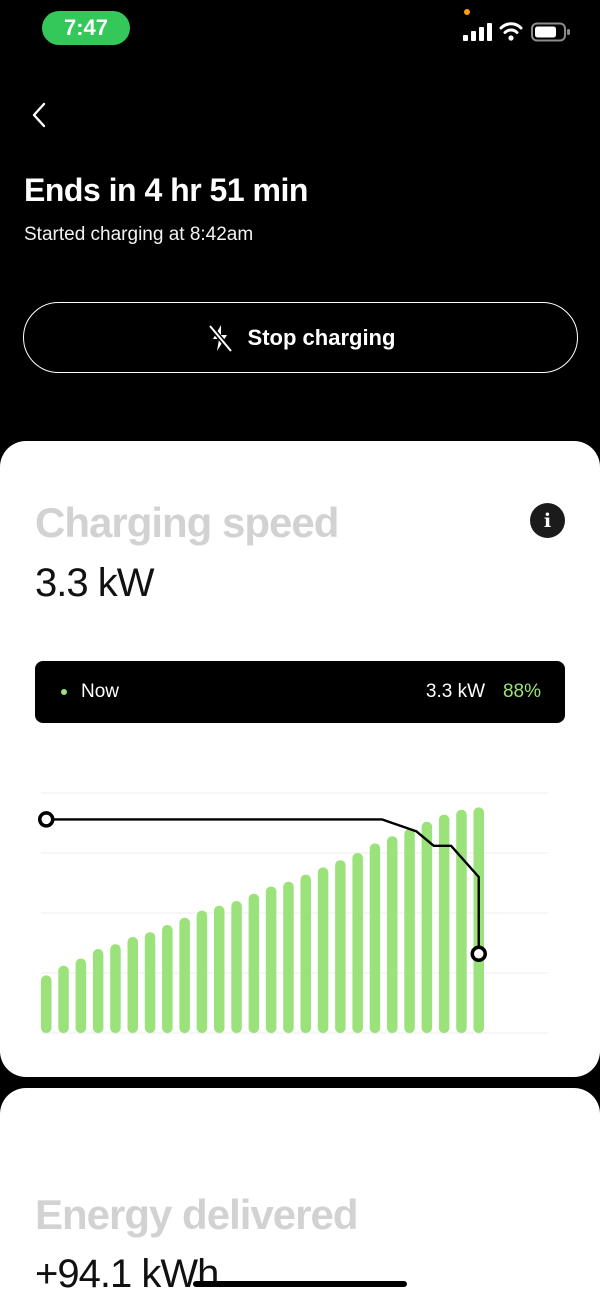  Describe the element at coordinates (187, 522) in the screenshot. I see `charging-speed-heading: Charging speed` at that location.